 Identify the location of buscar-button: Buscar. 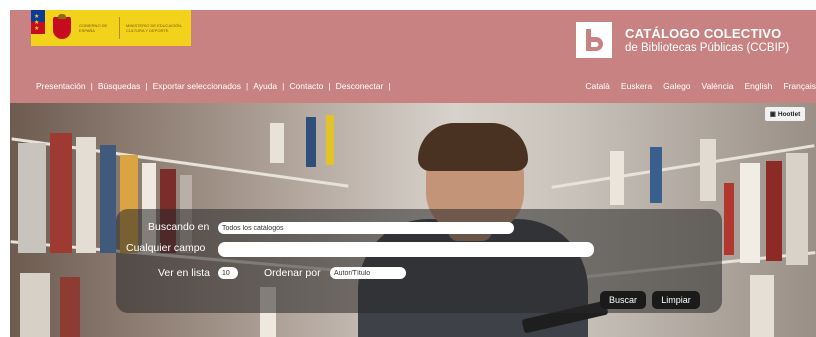
(623, 300).